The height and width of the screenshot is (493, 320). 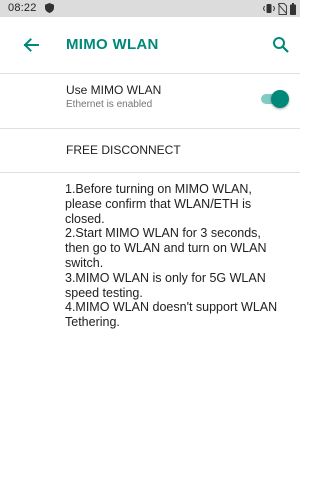 I want to click on info-line: 2.Start MIMO WLAN for 3 seconds,, so click(x=163, y=233).